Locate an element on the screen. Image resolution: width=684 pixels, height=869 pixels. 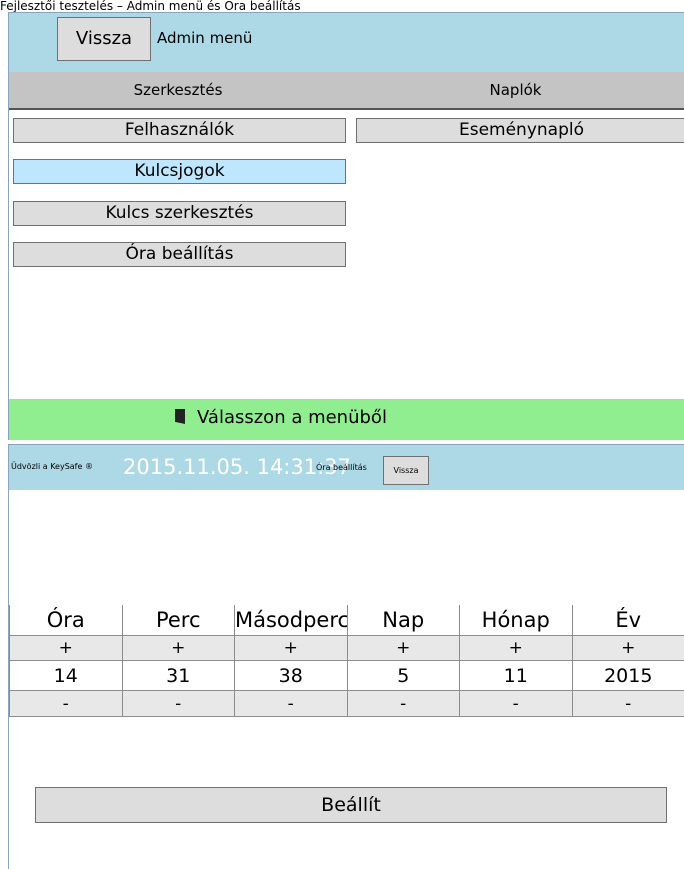
menu-item-kulcs-szerkesztes: Kulcs szerkesztés is located at coordinates (179, 213).